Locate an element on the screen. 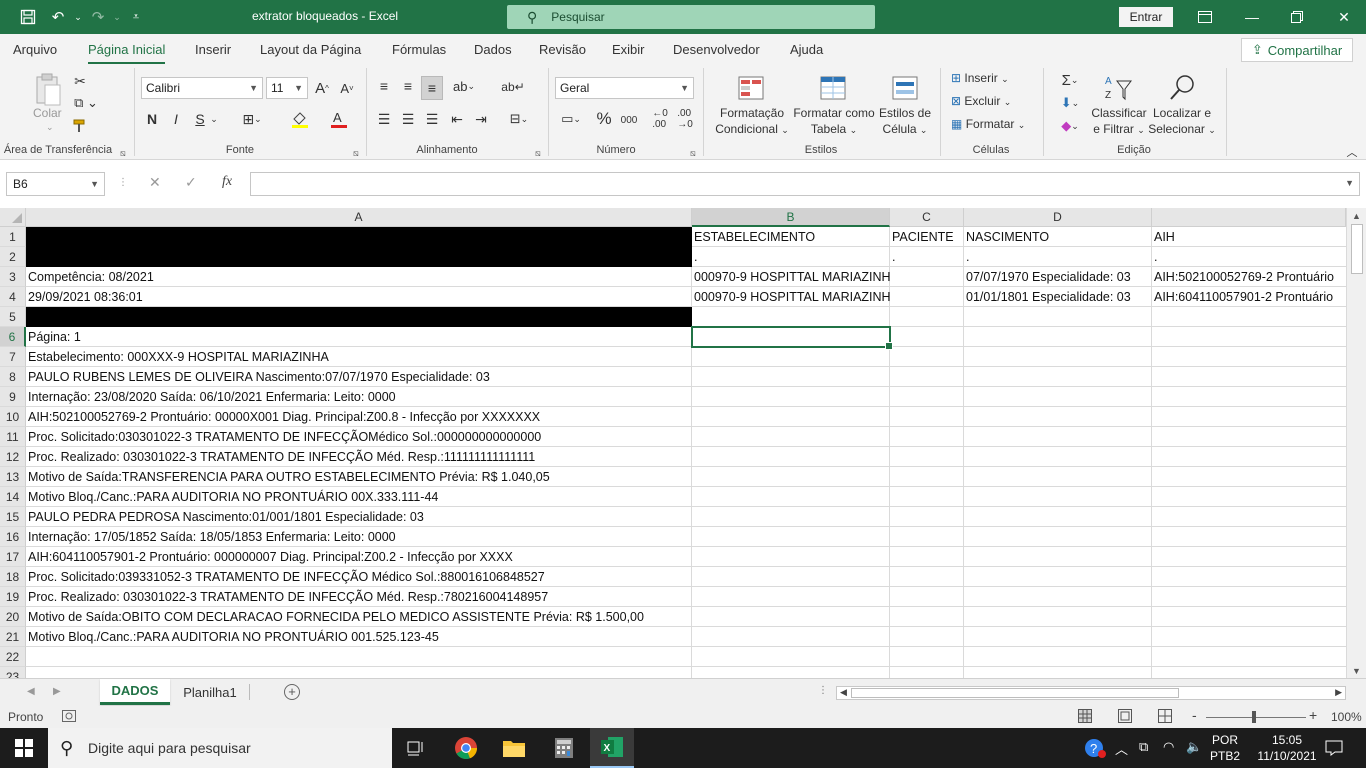 The width and height of the screenshot is (1366, 768). insert-function-icon: fx is located at coordinates (227, 182).